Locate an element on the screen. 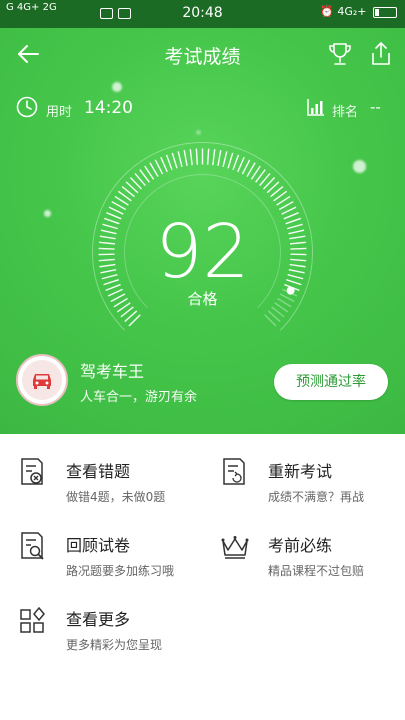 This screenshot has height=720, width=405. menu-item-title: 查看错题 is located at coordinates (98, 471).